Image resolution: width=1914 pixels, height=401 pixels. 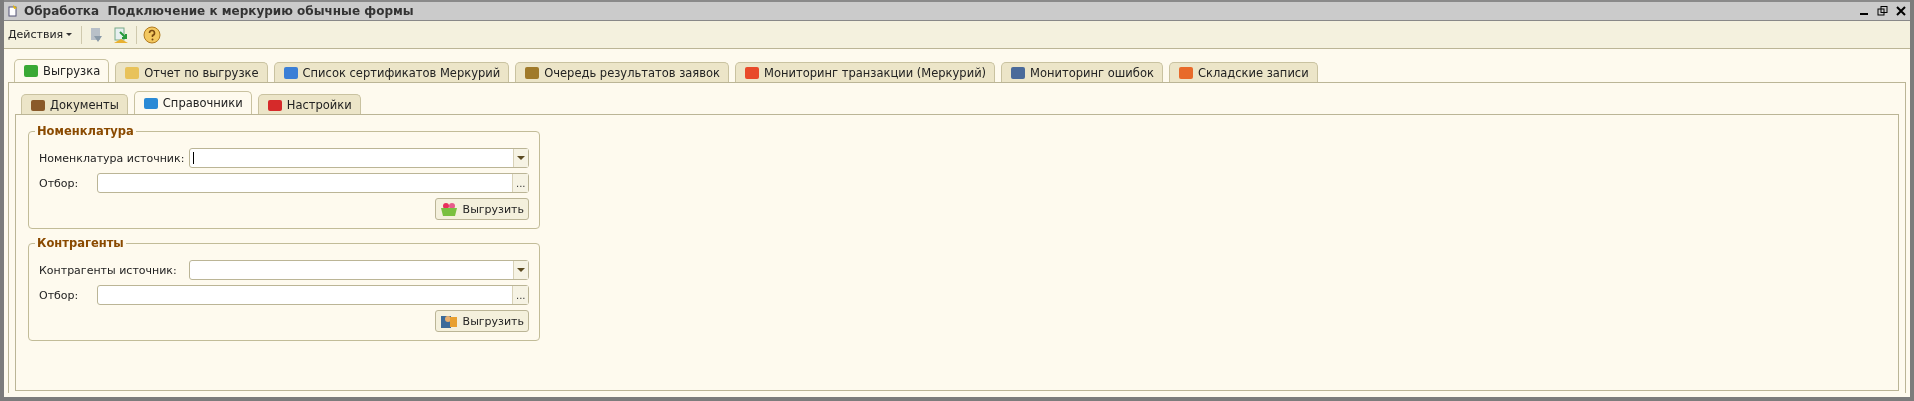 What do you see at coordinates (80, 243) in the screenshot?
I see `group-title: Контрагенты` at bounding box center [80, 243].